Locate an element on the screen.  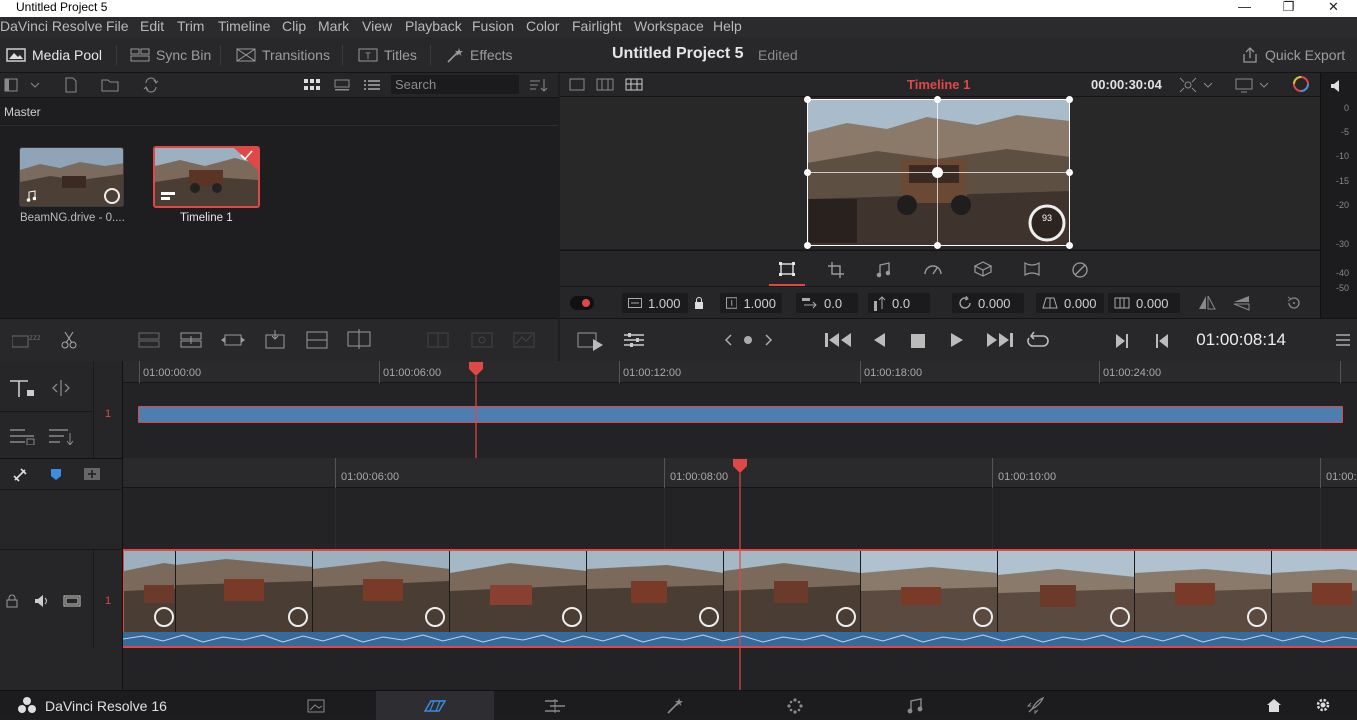
menu-edit: Edit is located at coordinates (152, 26).